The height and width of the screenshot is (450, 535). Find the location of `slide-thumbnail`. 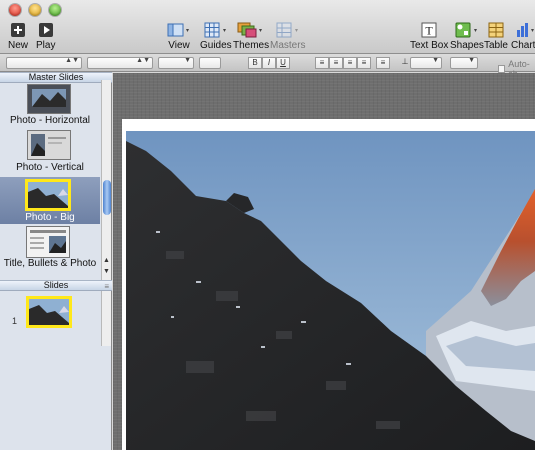

slide-thumbnail is located at coordinates (49, 312).